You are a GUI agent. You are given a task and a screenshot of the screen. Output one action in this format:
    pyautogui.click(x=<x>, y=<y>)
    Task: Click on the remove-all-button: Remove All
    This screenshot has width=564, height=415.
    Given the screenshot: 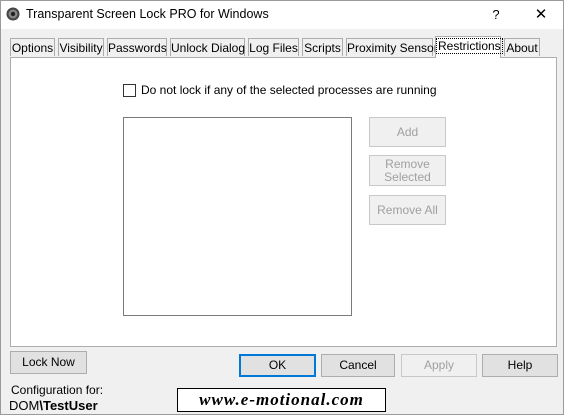 What is the action you would take?
    pyautogui.click(x=407, y=210)
    